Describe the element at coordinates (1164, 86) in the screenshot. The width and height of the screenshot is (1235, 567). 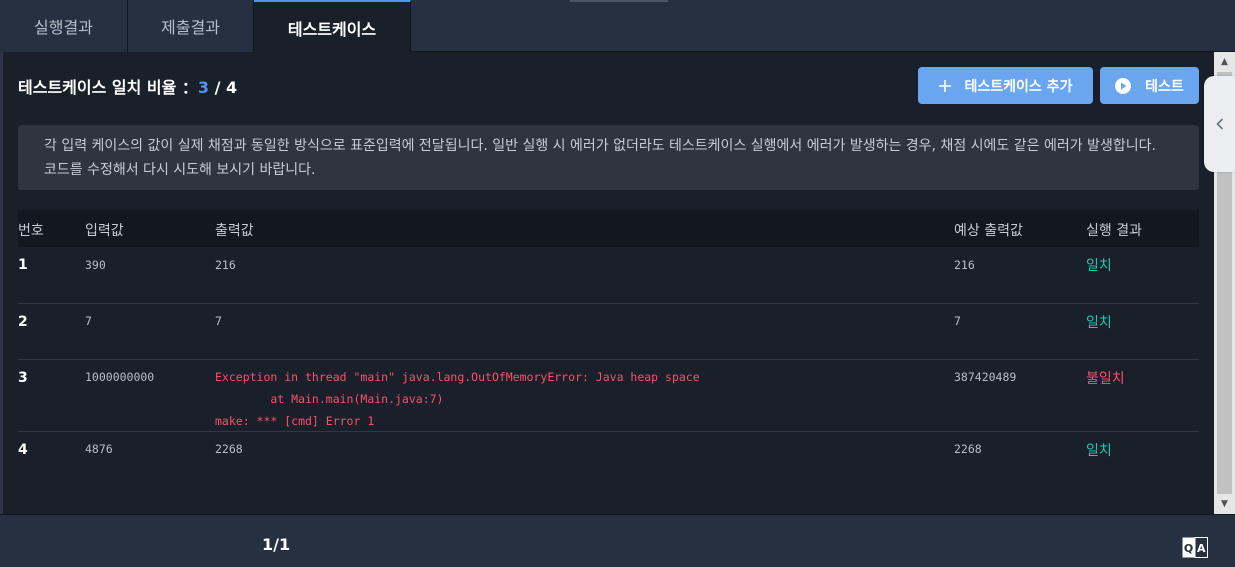
I see `test-label: 테스트` at that location.